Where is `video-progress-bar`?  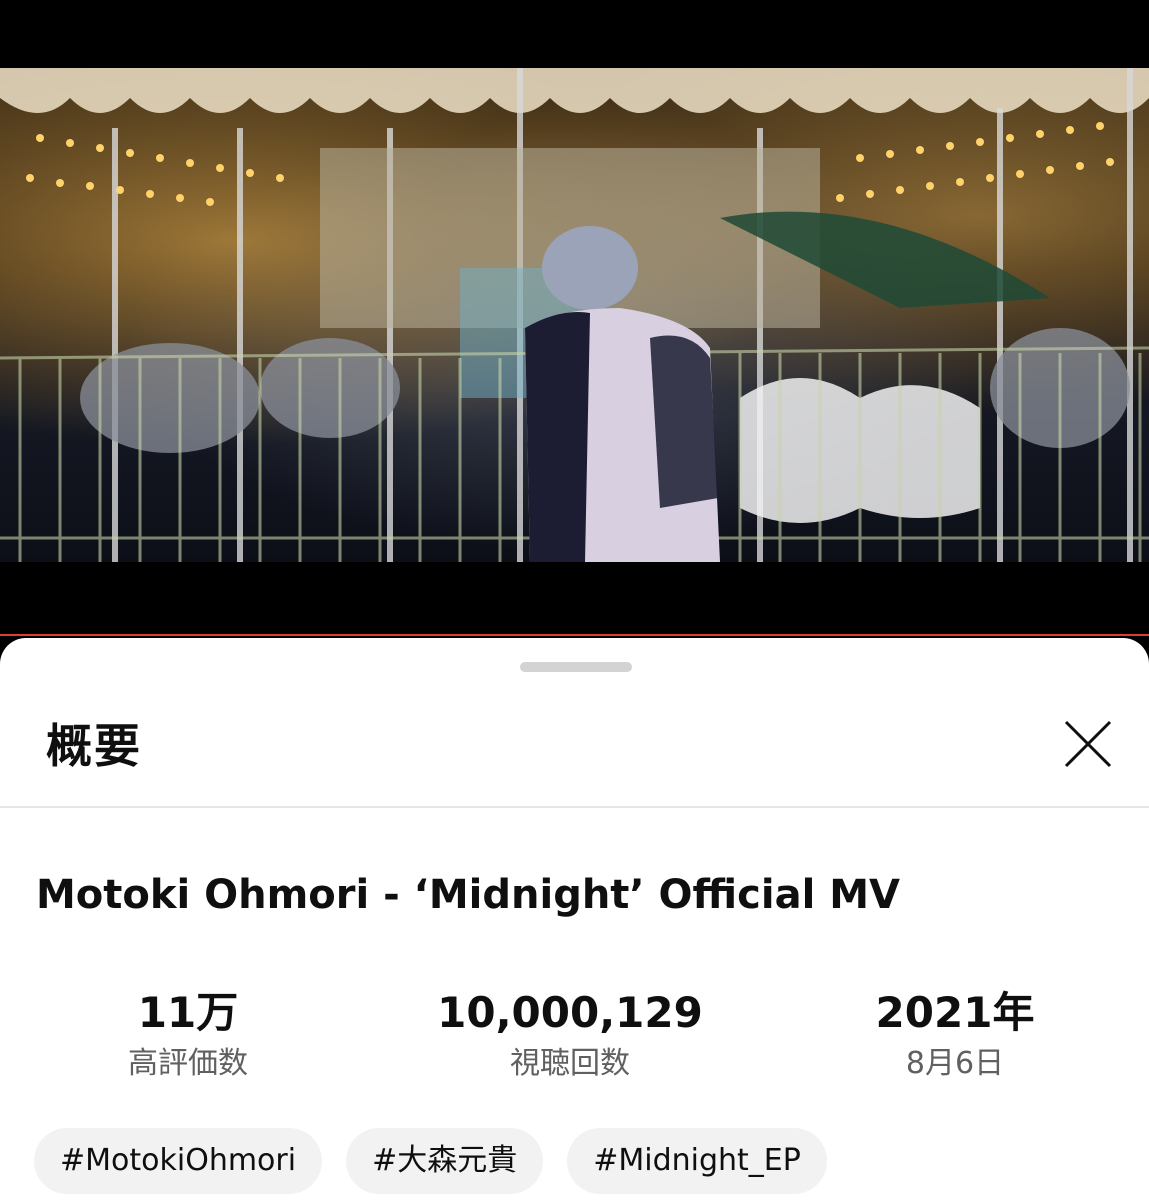
video-progress-bar is located at coordinates (574, 635).